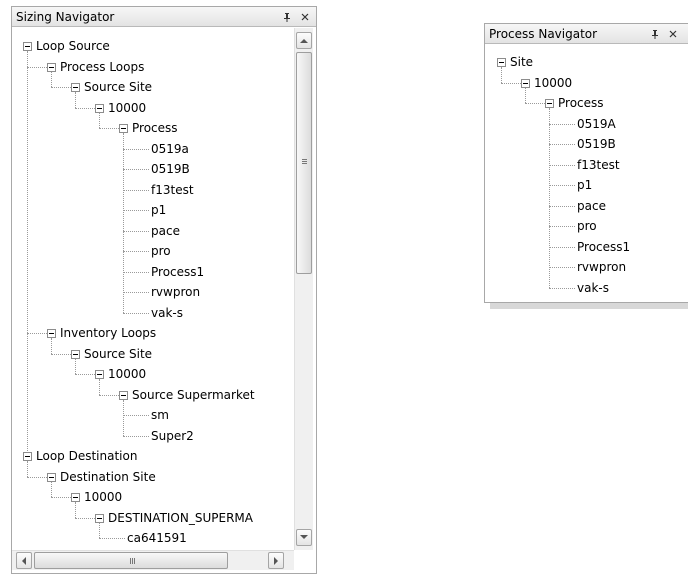 The image size is (688, 580). What do you see at coordinates (521, 62) in the screenshot?
I see `tree-node-label: Site` at bounding box center [521, 62].